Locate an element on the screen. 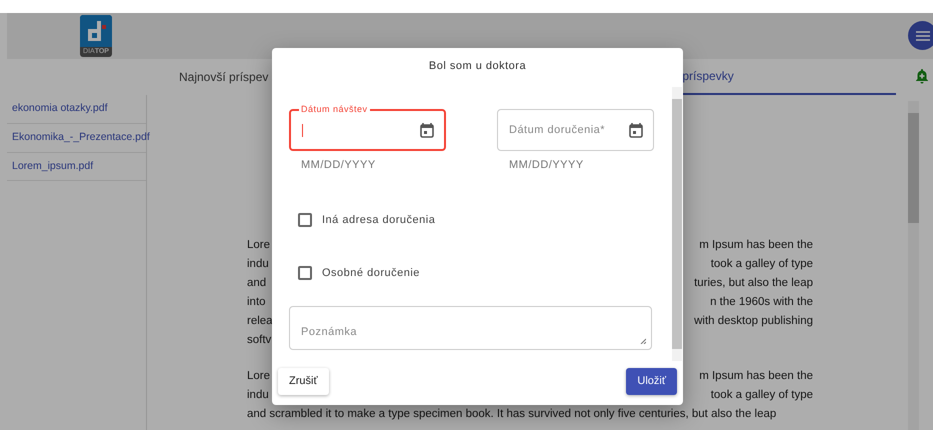 The image size is (933, 430). date-field: Dátum doručenia* is located at coordinates (575, 130).